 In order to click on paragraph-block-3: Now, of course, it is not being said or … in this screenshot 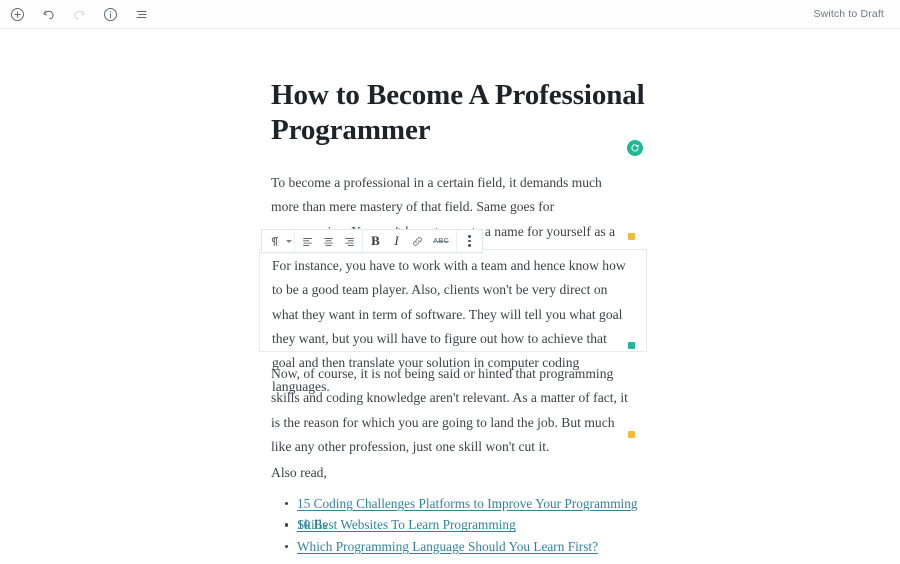, I will do `click(451, 410)`.